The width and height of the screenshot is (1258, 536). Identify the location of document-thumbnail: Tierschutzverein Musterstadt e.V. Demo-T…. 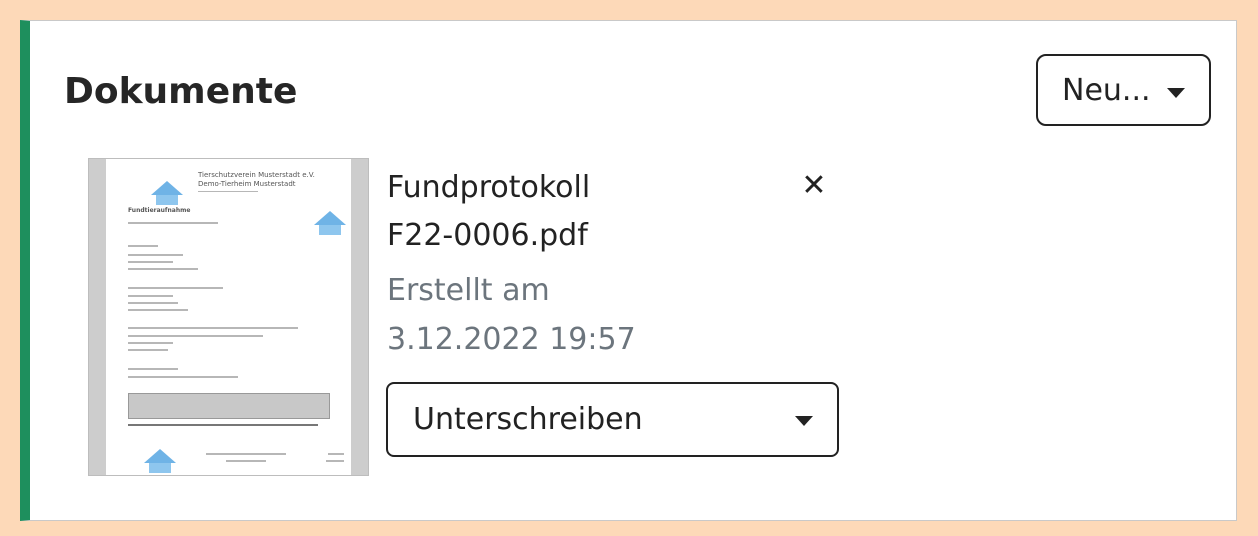
(228, 317).